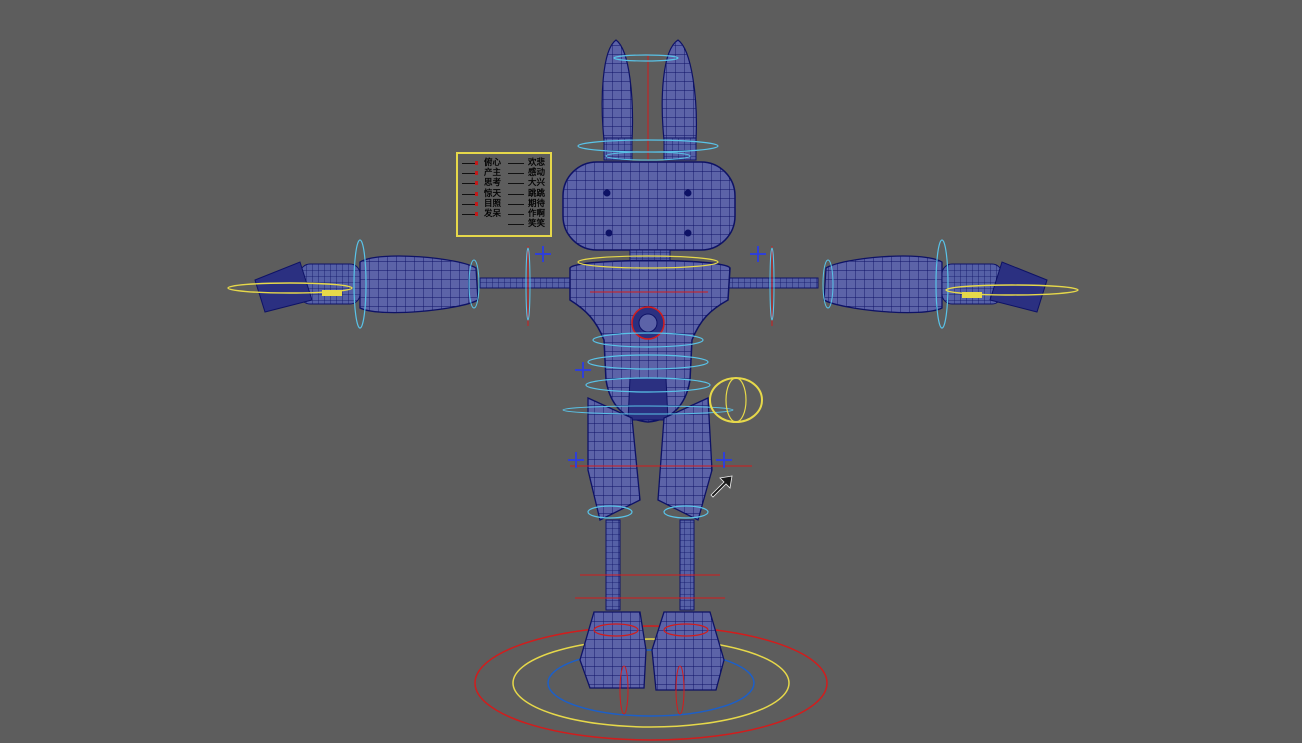 Image resolution: width=1302 pixels, height=743 pixels. I want to click on facial-label: 产主, so click(493, 173).